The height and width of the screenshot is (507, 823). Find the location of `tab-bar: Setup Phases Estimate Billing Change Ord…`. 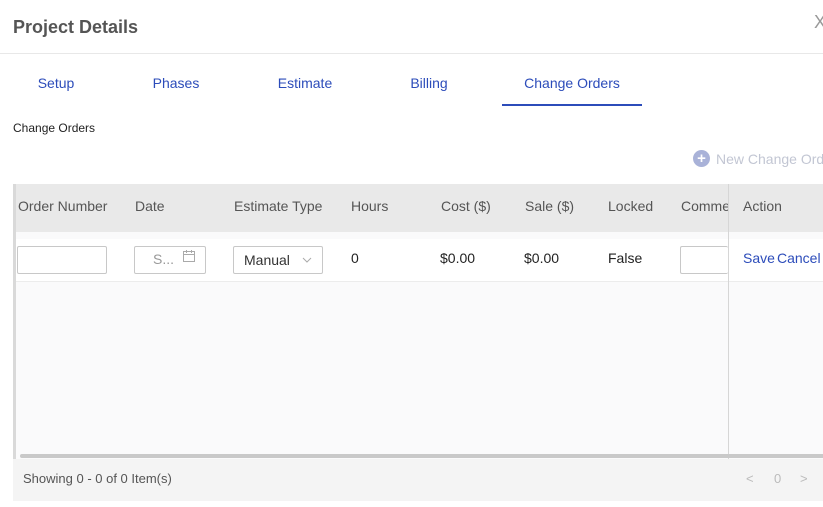

tab-bar: Setup Phases Estimate Billing Change Ord… is located at coordinates (411, 85).